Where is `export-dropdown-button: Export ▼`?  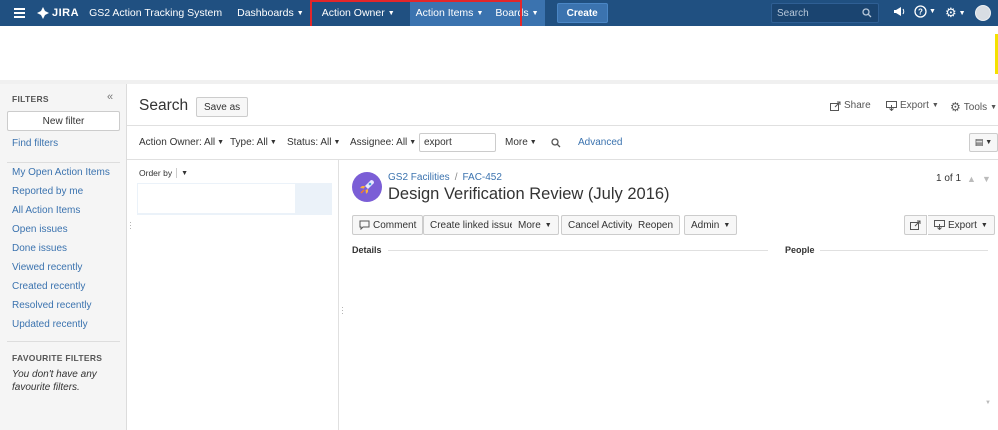 export-dropdown-button: Export ▼ is located at coordinates (912, 105).